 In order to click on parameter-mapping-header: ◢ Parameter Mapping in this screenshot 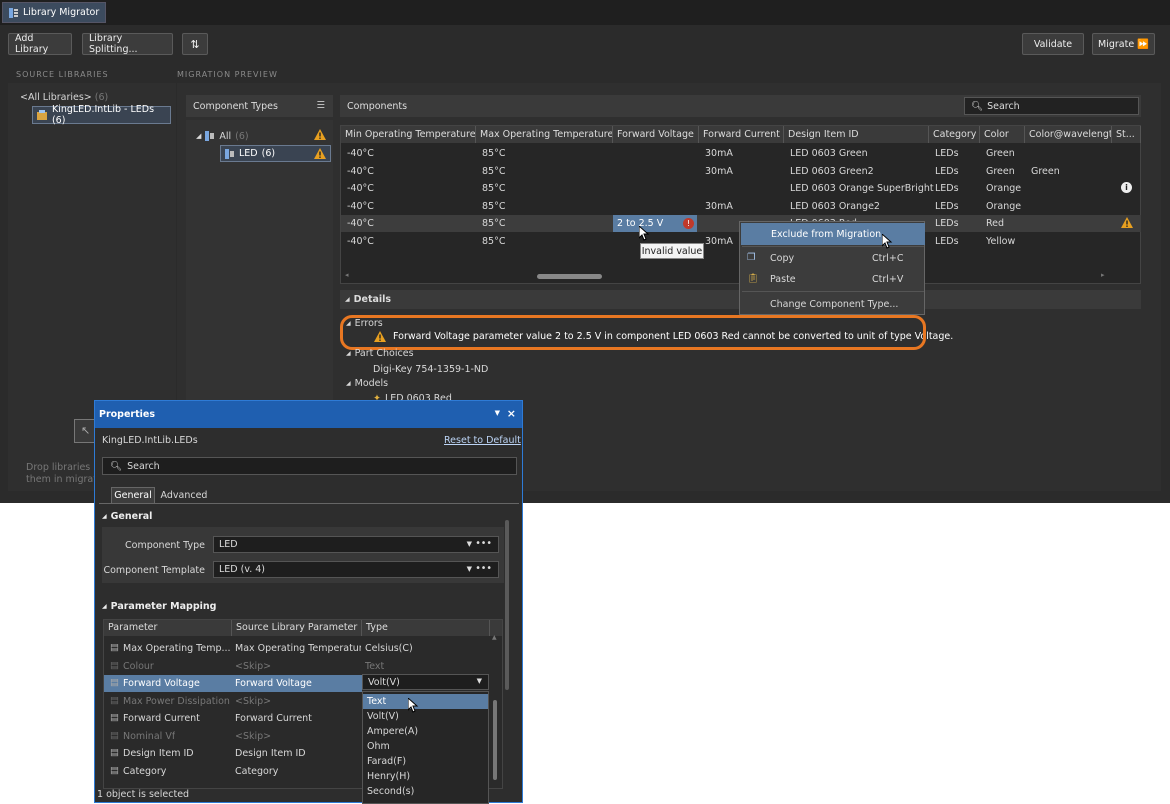, I will do `click(159, 606)`.